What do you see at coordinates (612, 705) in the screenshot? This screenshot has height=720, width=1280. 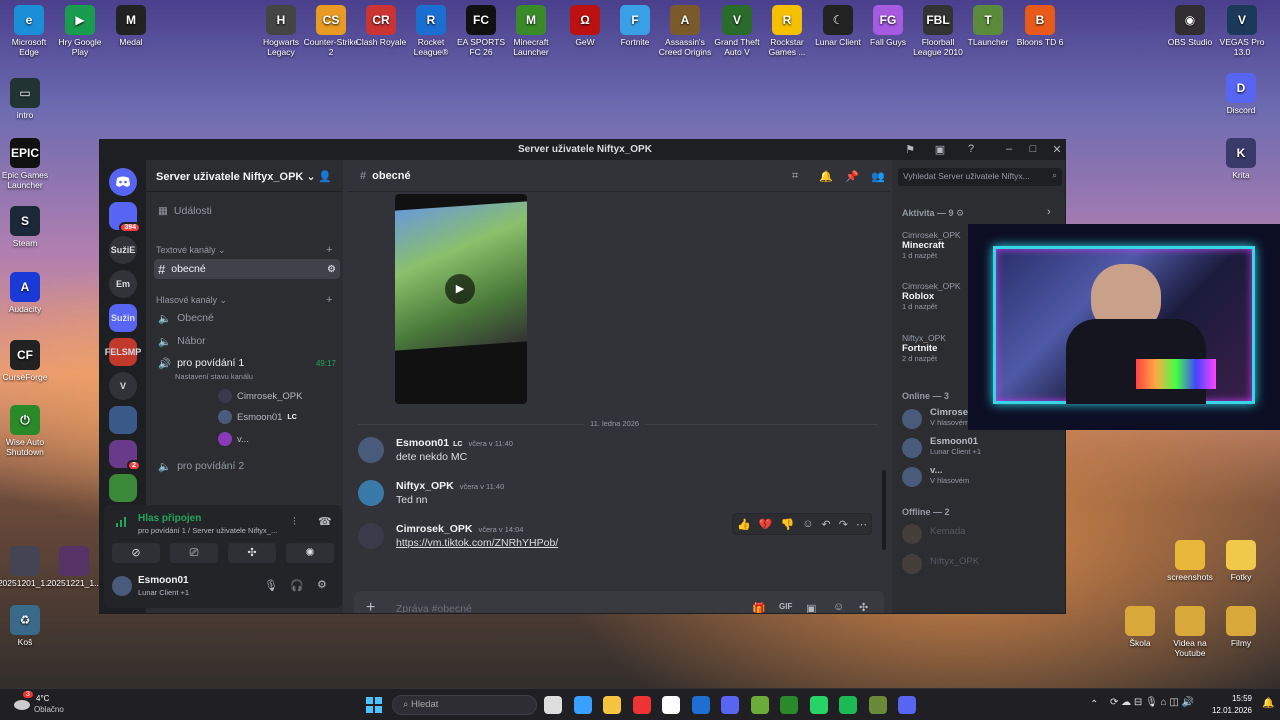 I see `file-explorer-icon` at bounding box center [612, 705].